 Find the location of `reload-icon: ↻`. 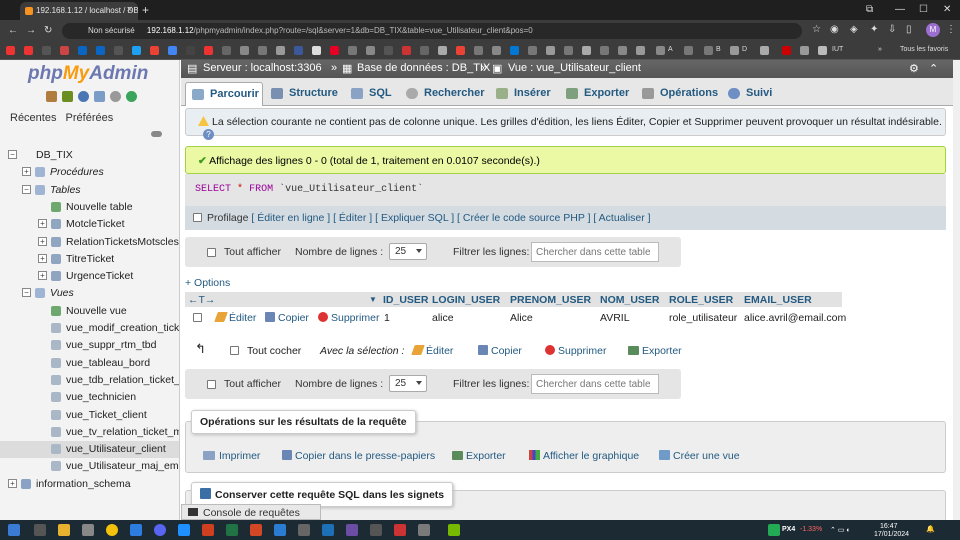

reload-icon: ↻ is located at coordinates (48, 30).